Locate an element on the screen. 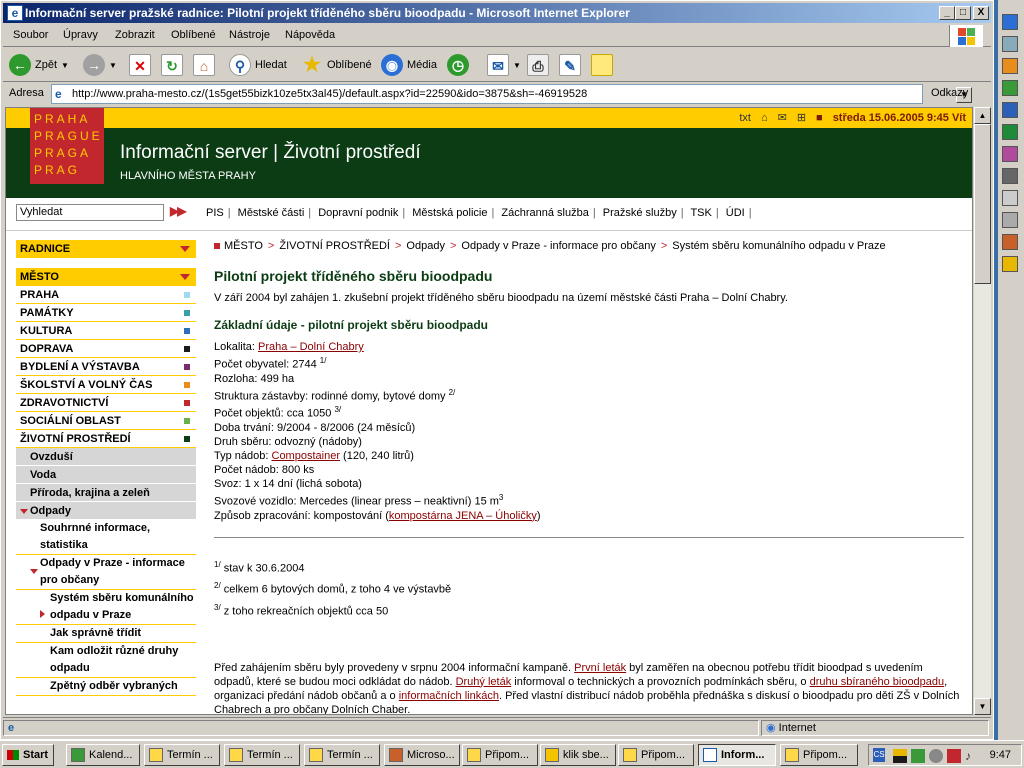 The image size is (1024, 768). close-button: X is located at coordinates (981, 13).